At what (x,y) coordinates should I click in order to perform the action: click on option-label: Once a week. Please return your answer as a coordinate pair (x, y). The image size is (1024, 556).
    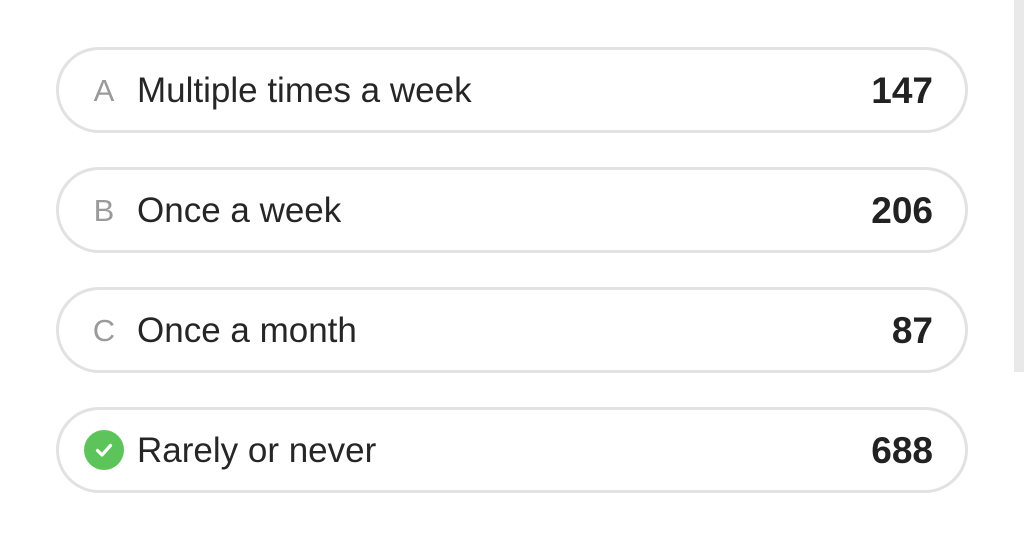
    Looking at the image, I should click on (239, 210).